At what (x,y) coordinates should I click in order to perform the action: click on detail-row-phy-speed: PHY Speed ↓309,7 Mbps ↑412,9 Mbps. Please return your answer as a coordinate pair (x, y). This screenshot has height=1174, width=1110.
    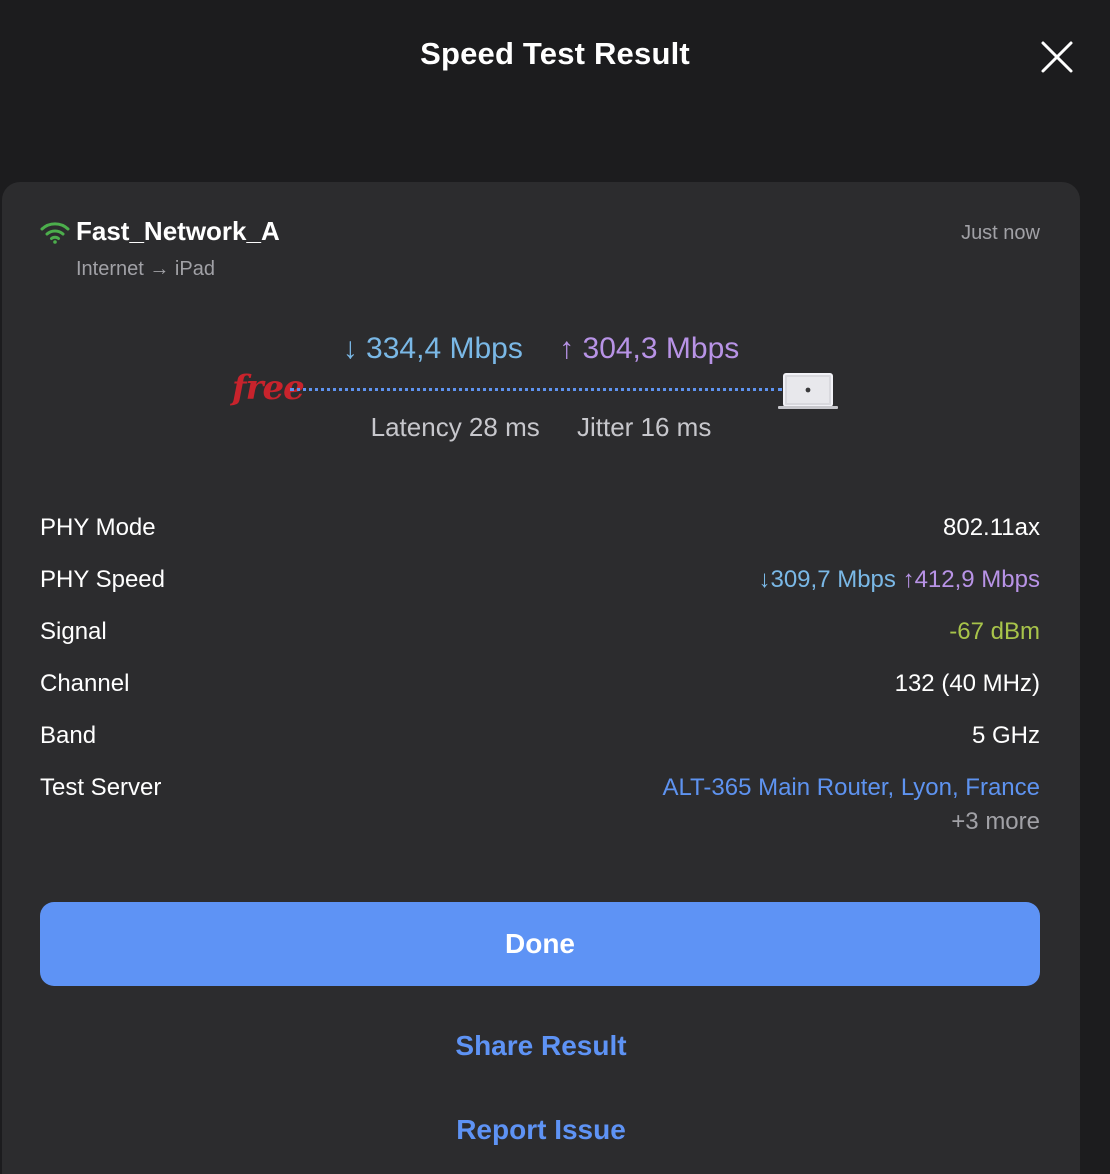
    Looking at the image, I should click on (540, 590).